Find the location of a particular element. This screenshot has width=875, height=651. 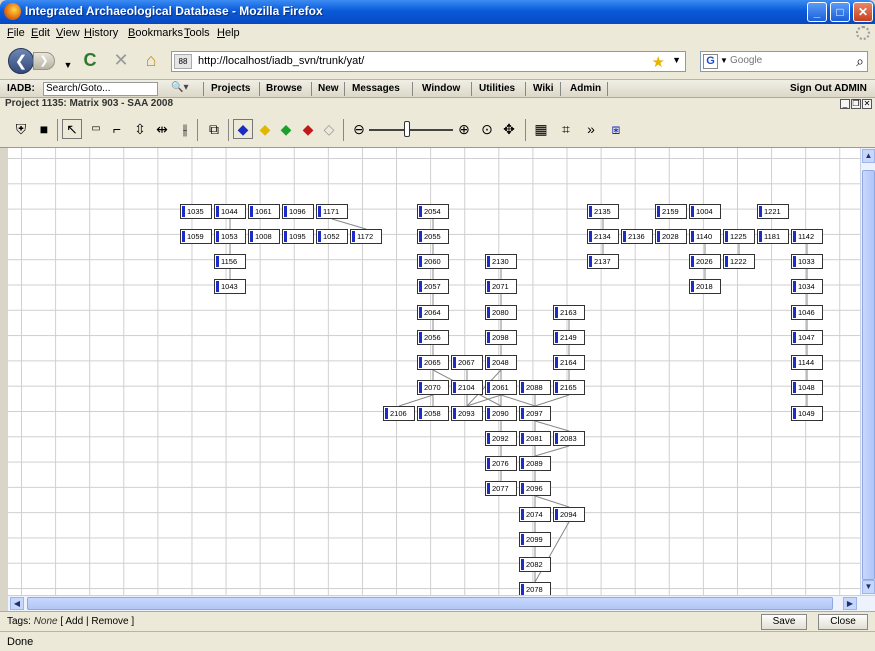

matrix-node-2134: 2134 is located at coordinates (603, 236).